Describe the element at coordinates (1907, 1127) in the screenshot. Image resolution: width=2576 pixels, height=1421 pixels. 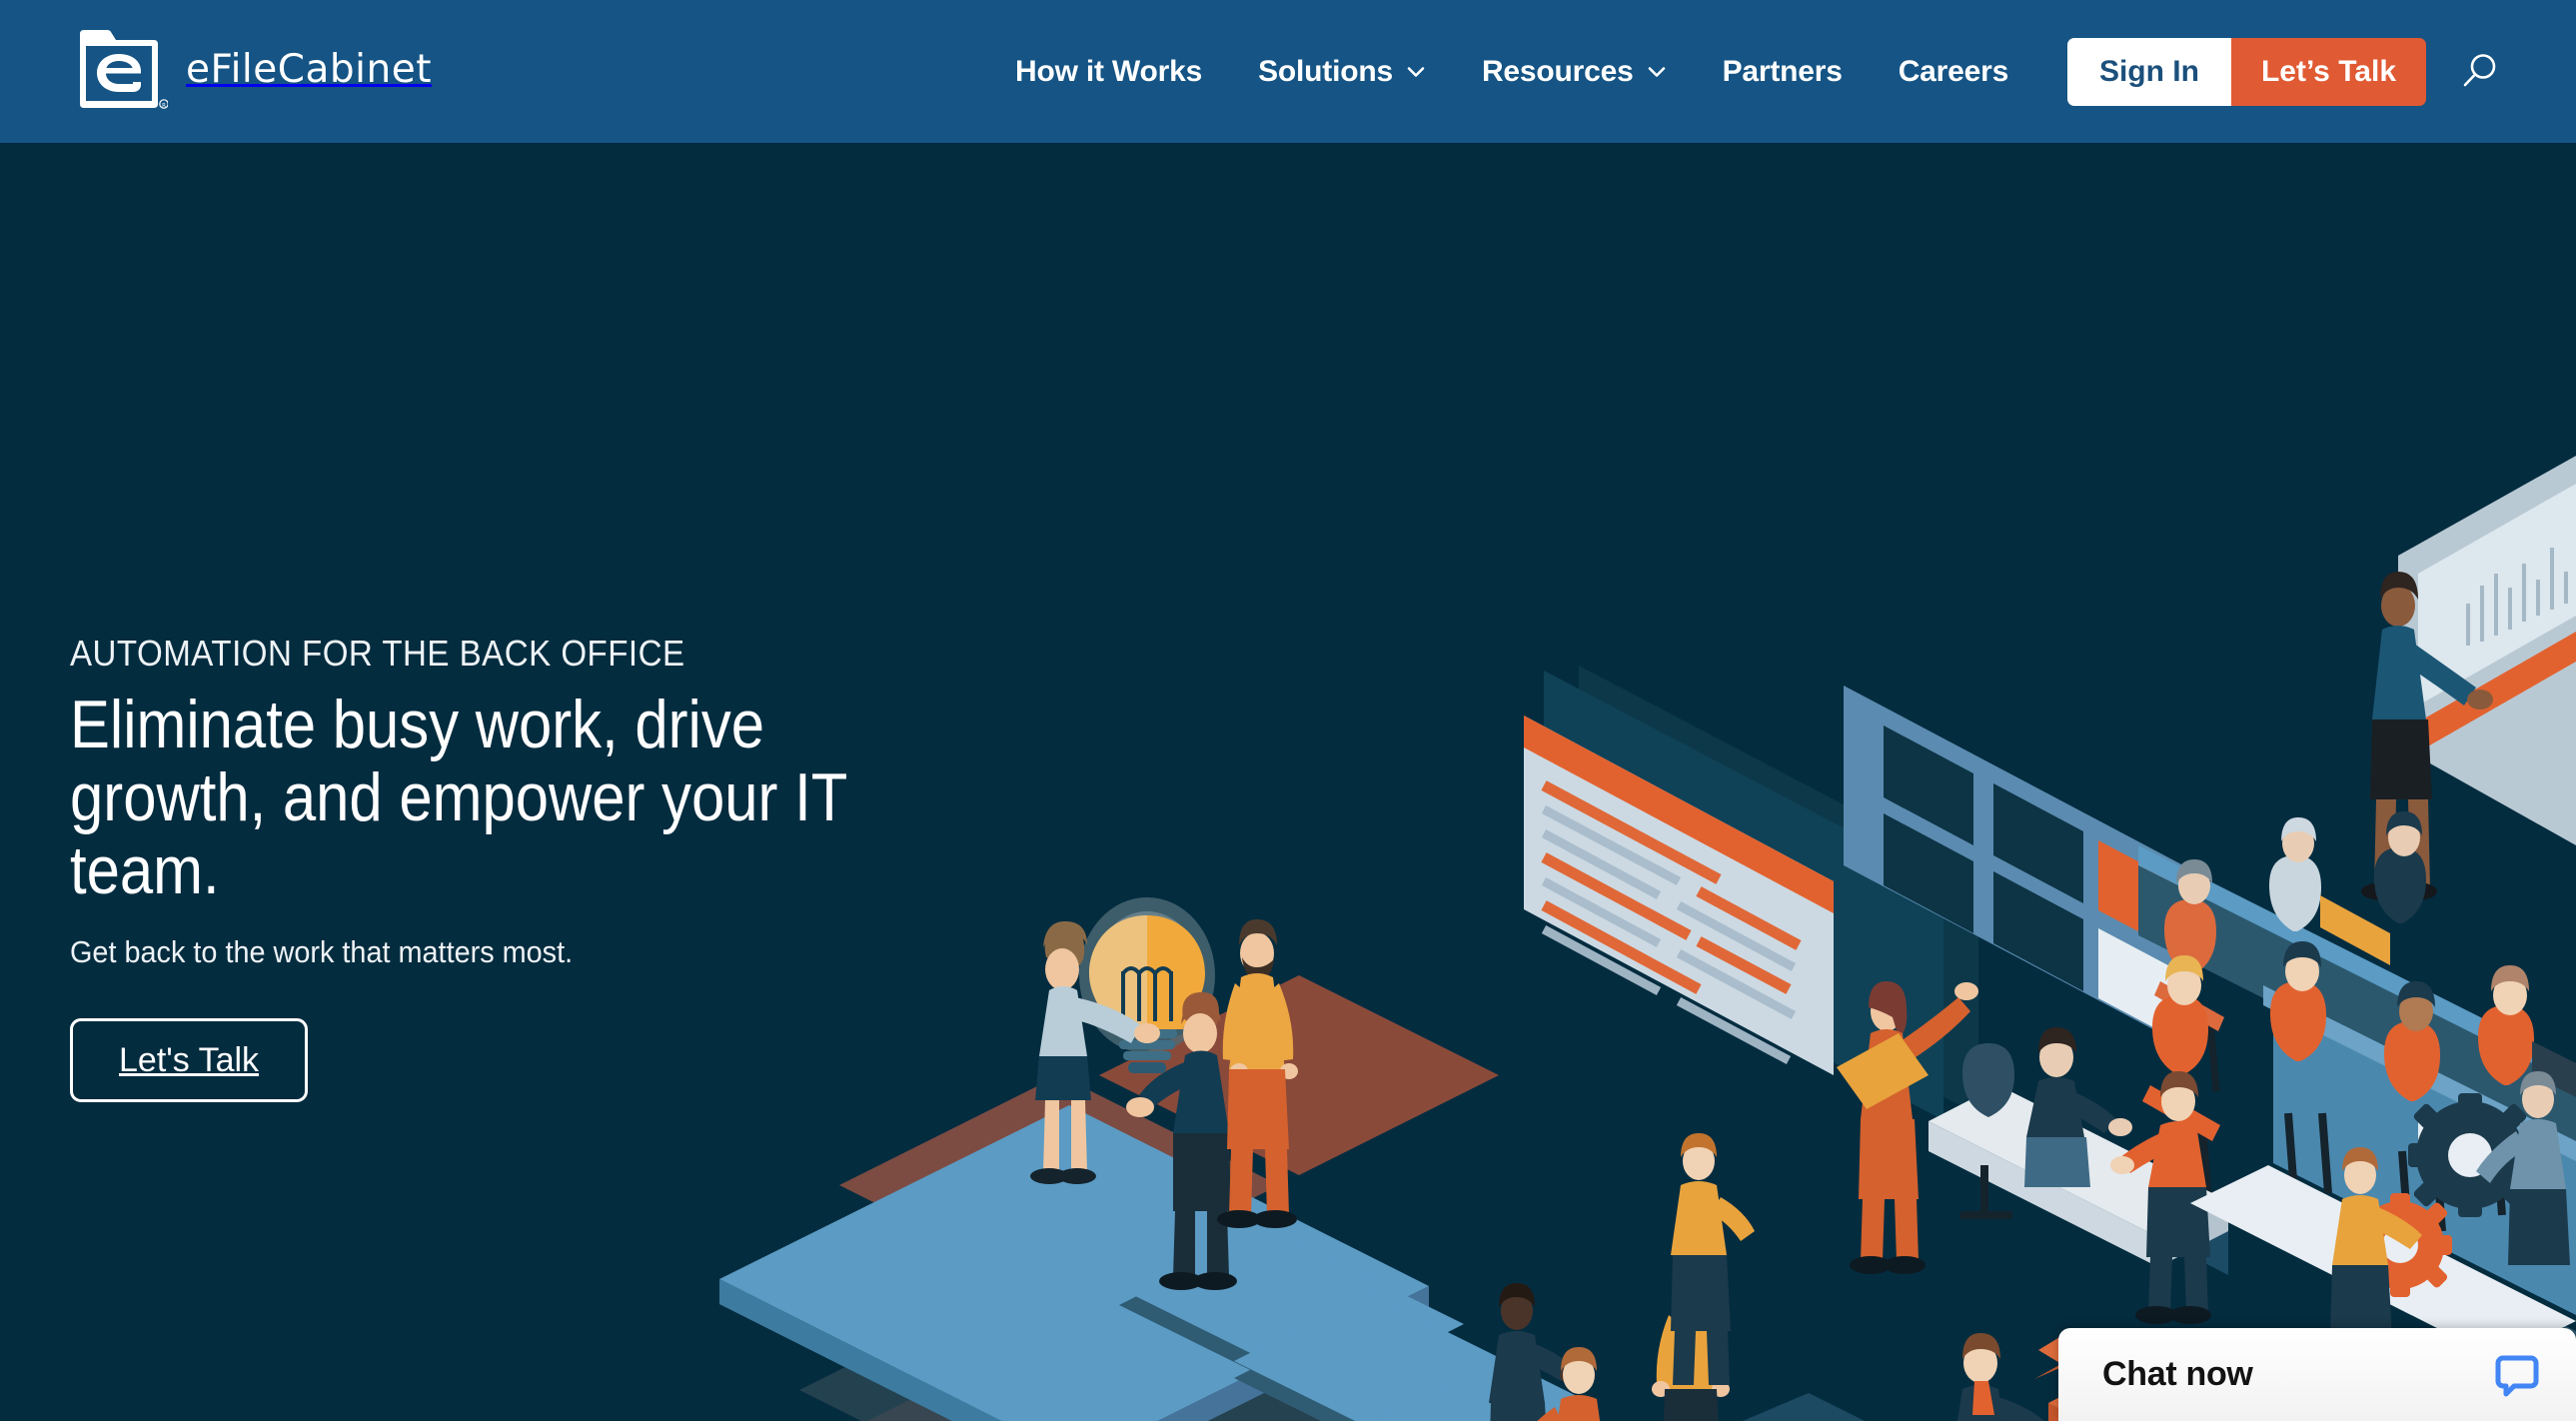
I see `person-woman-pointing-panel` at that location.